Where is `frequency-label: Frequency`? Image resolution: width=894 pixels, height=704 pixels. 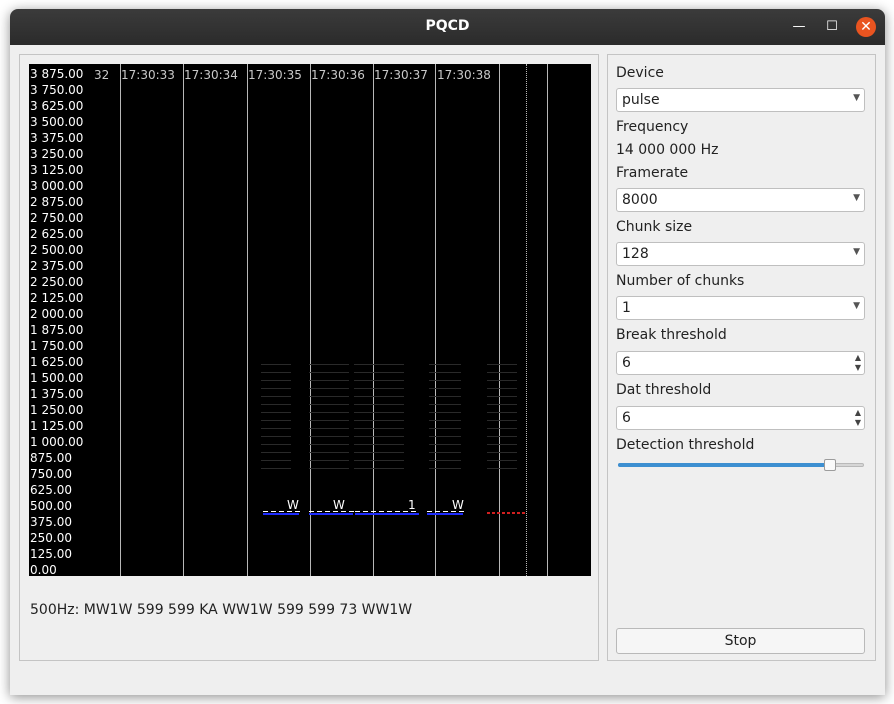 frequency-label: Frequency is located at coordinates (652, 127).